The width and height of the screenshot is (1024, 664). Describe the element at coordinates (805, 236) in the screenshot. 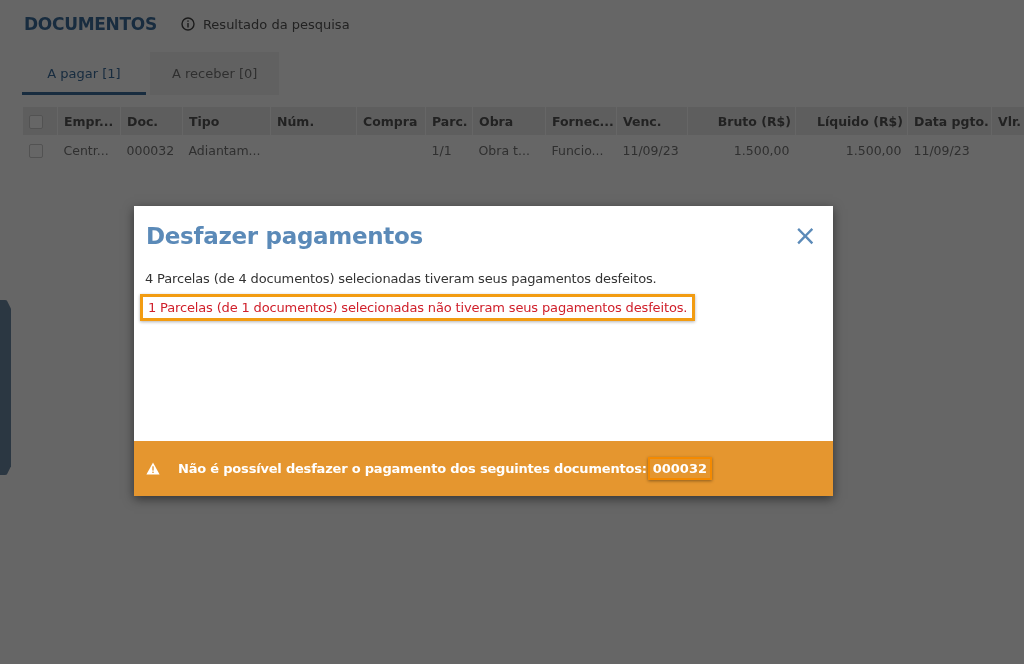

I see `close-button: ×` at that location.